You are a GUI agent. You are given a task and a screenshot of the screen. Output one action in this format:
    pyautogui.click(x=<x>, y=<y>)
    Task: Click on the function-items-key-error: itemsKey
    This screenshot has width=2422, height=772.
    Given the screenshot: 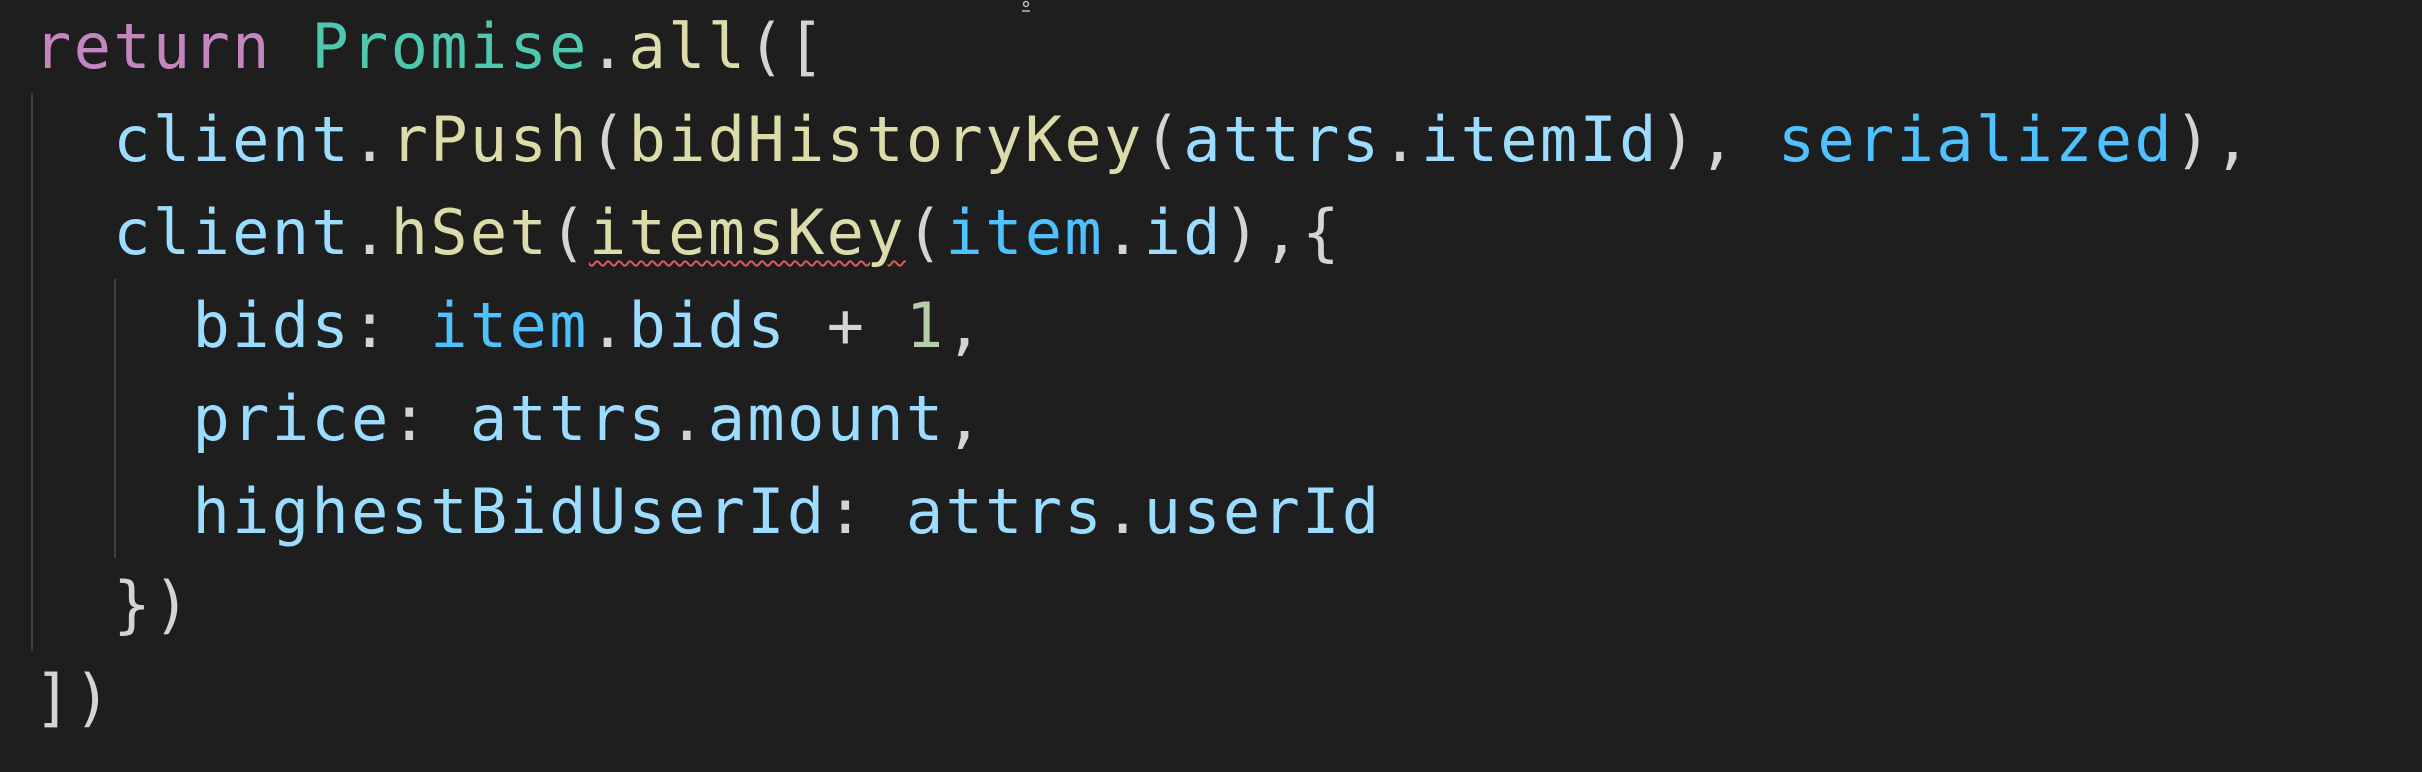 What is the action you would take?
    pyautogui.click(x=747, y=232)
    